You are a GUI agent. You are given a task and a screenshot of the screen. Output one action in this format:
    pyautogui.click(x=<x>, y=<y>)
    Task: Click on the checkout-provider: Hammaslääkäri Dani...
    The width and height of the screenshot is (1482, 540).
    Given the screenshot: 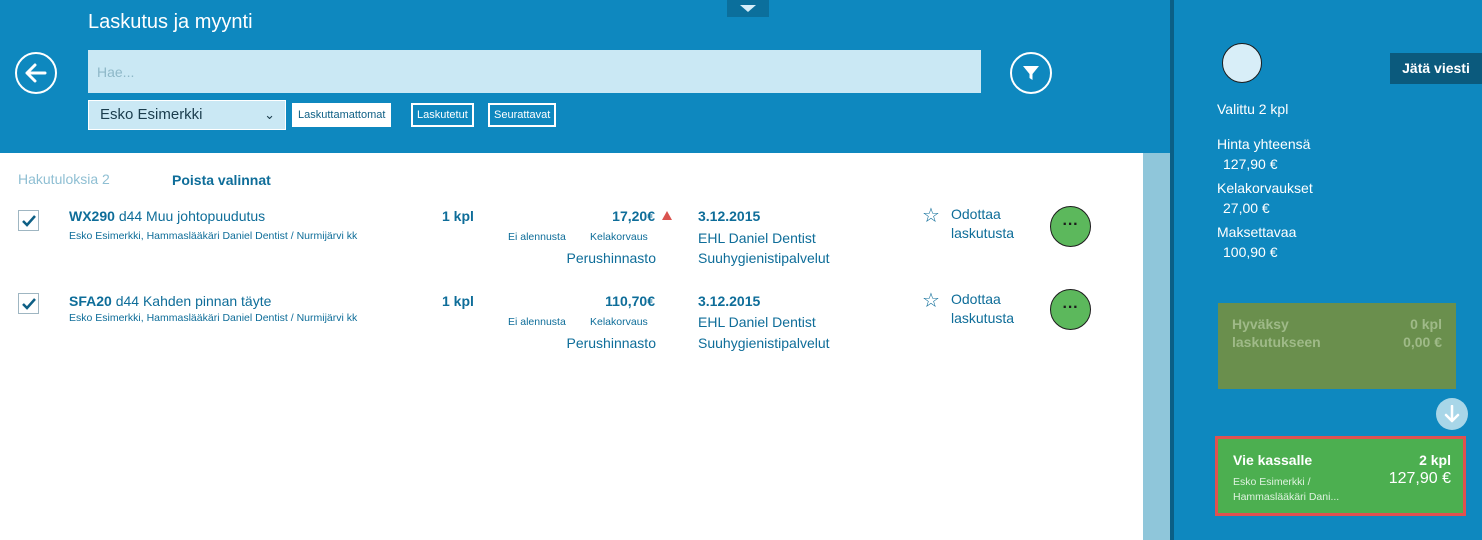 What is the action you would take?
    pyautogui.click(x=1286, y=497)
    